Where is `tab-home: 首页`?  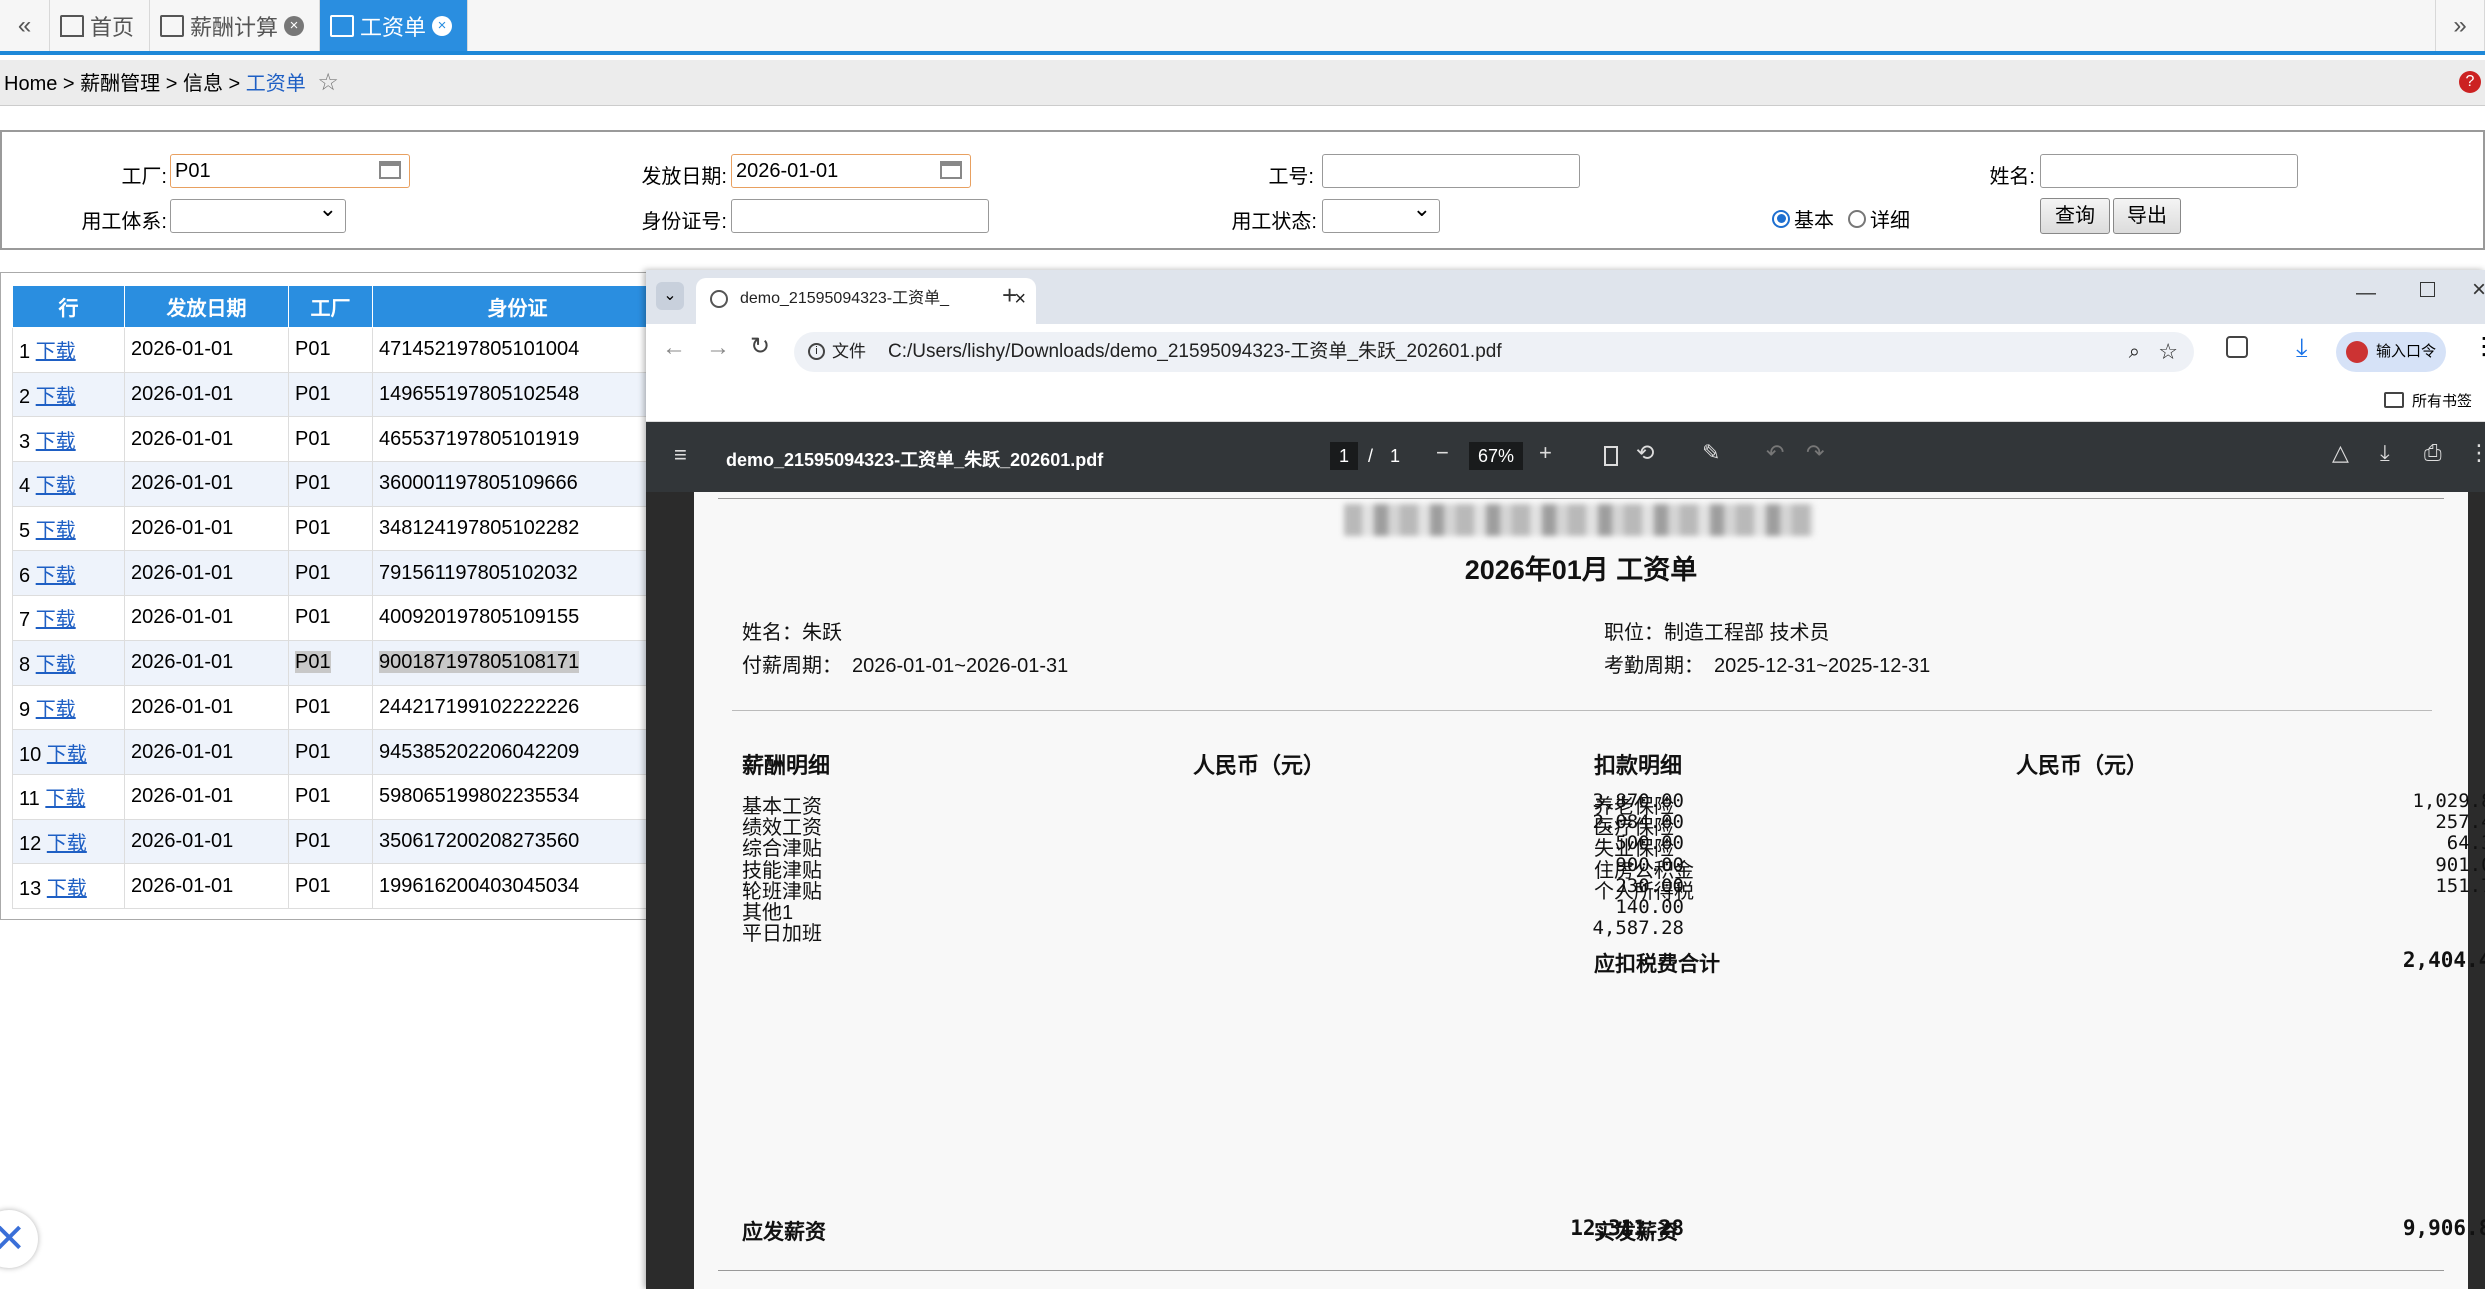
tab-home: 首页 is located at coordinates (100, 25).